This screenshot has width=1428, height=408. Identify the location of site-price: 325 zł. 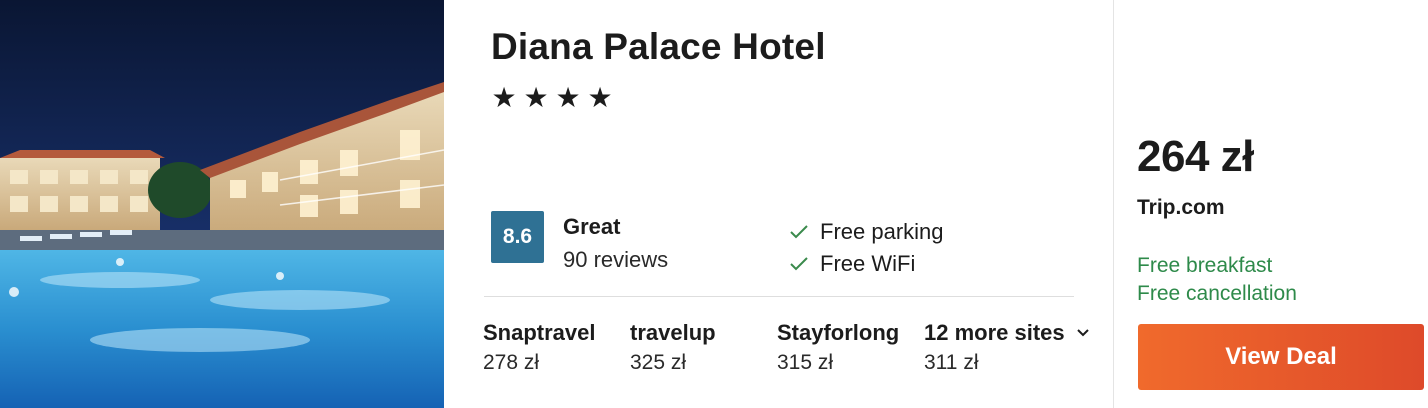
(658, 362).